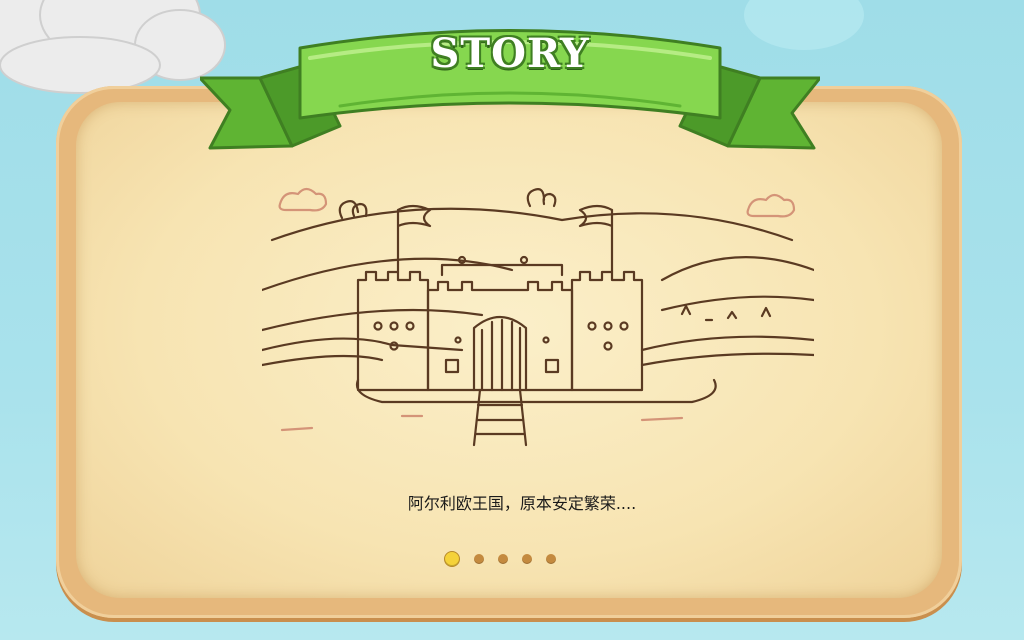 The width and height of the screenshot is (1024, 640). What do you see at coordinates (510, 53) in the screenshot?
I see `banner-title: STORY` at bounding box center [510, 53].